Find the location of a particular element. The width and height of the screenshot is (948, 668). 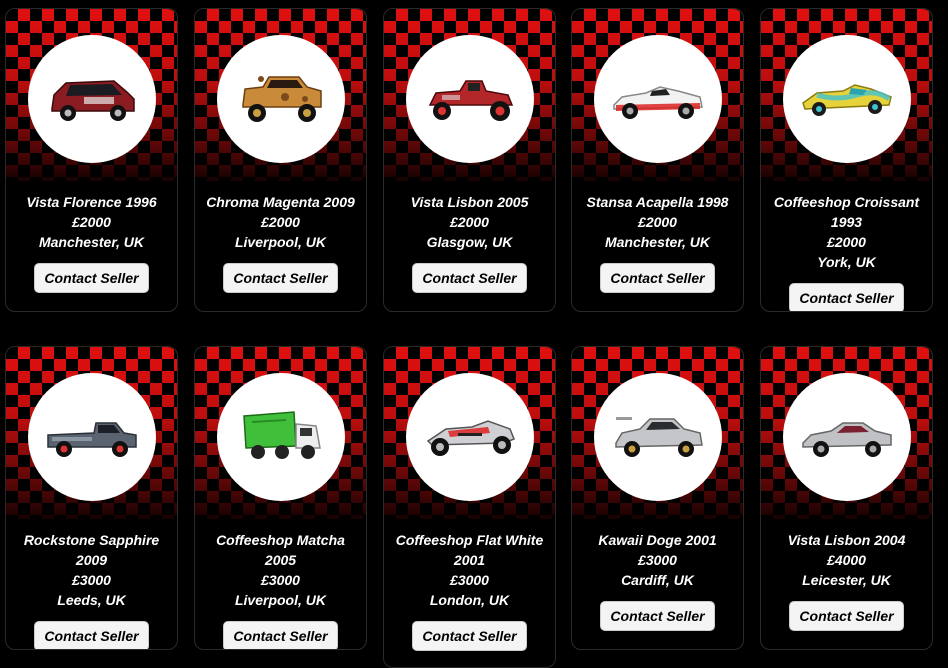

suv-icon is located at coordinates (92, 100).